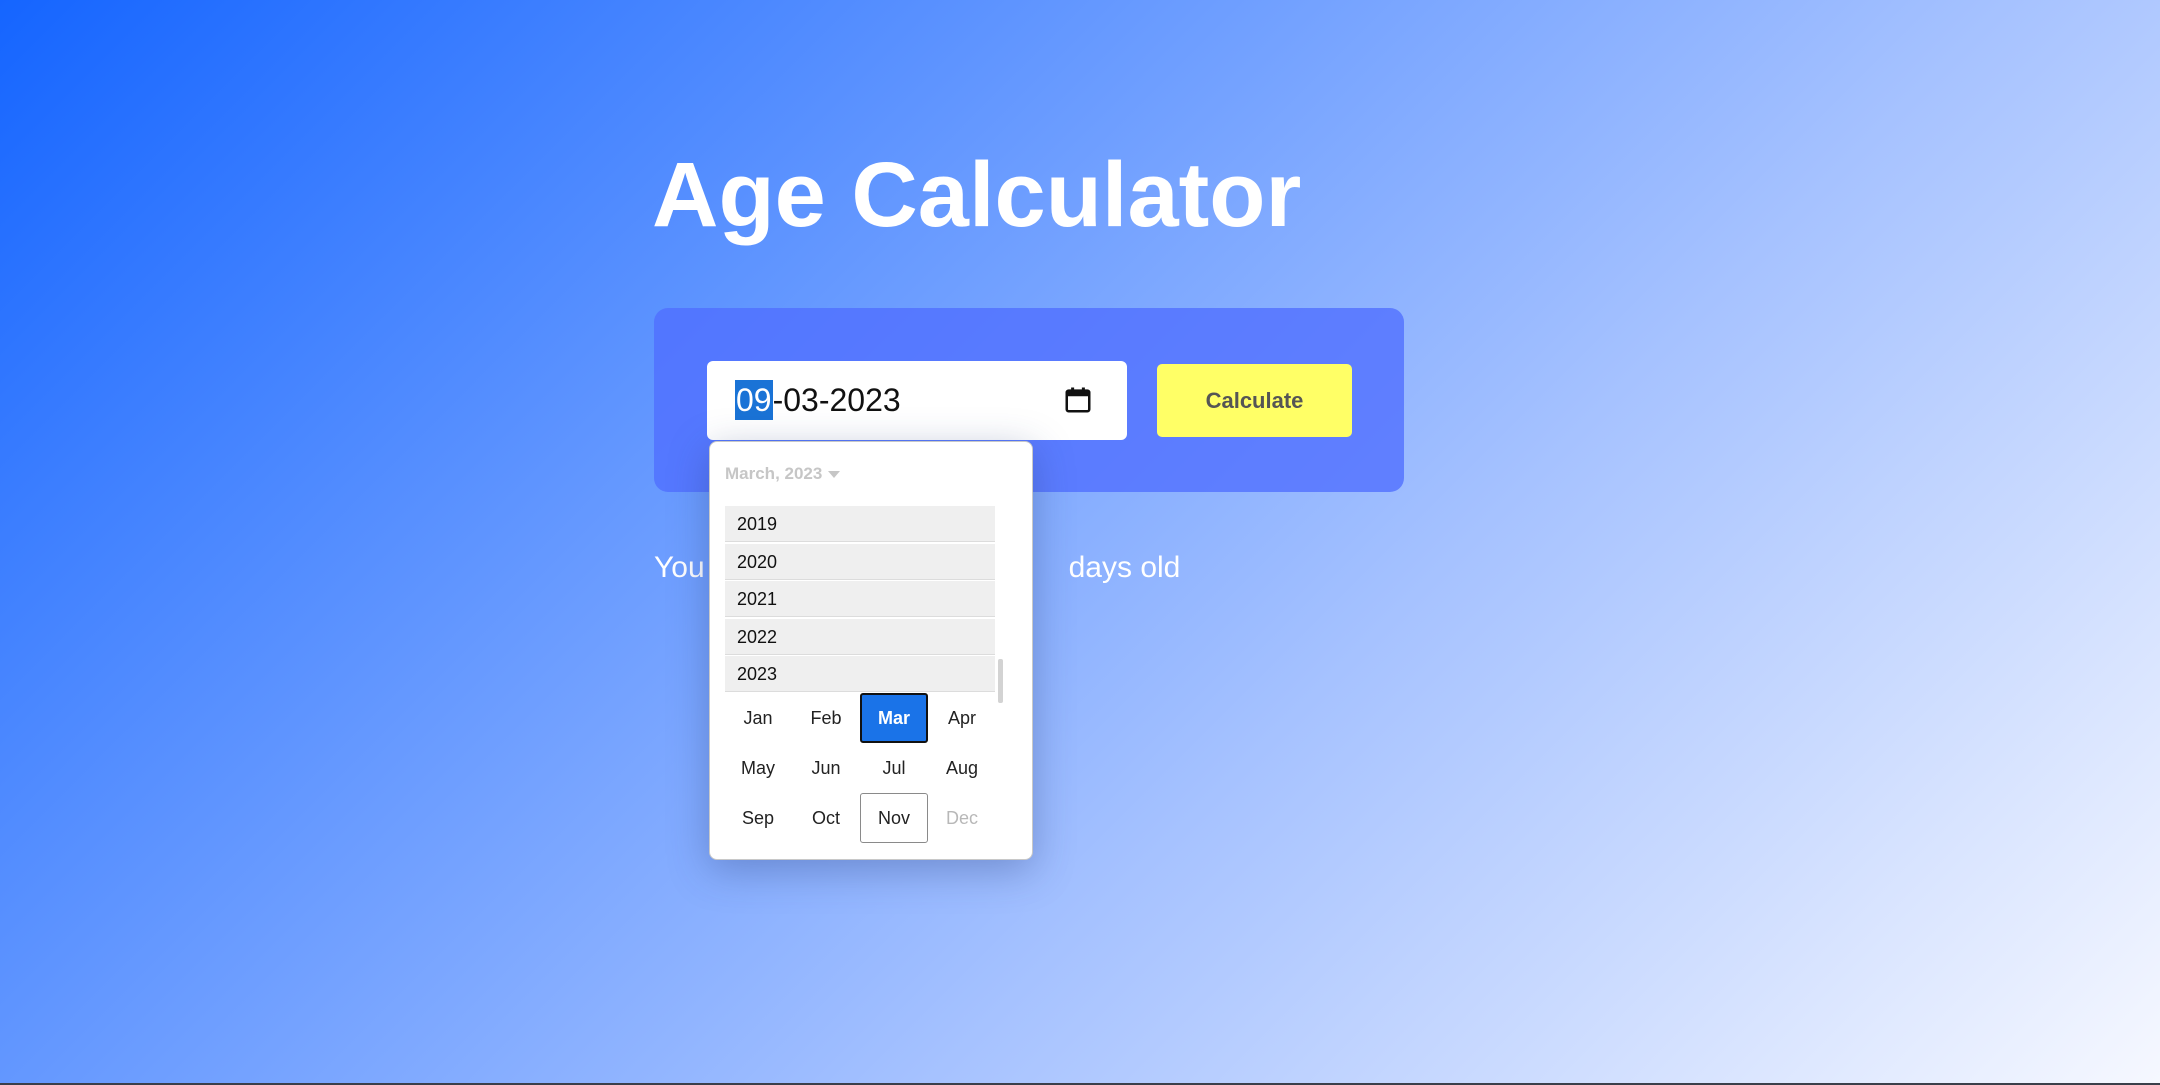  I want to click on month-option-feb: Feb, so click(826, 718).